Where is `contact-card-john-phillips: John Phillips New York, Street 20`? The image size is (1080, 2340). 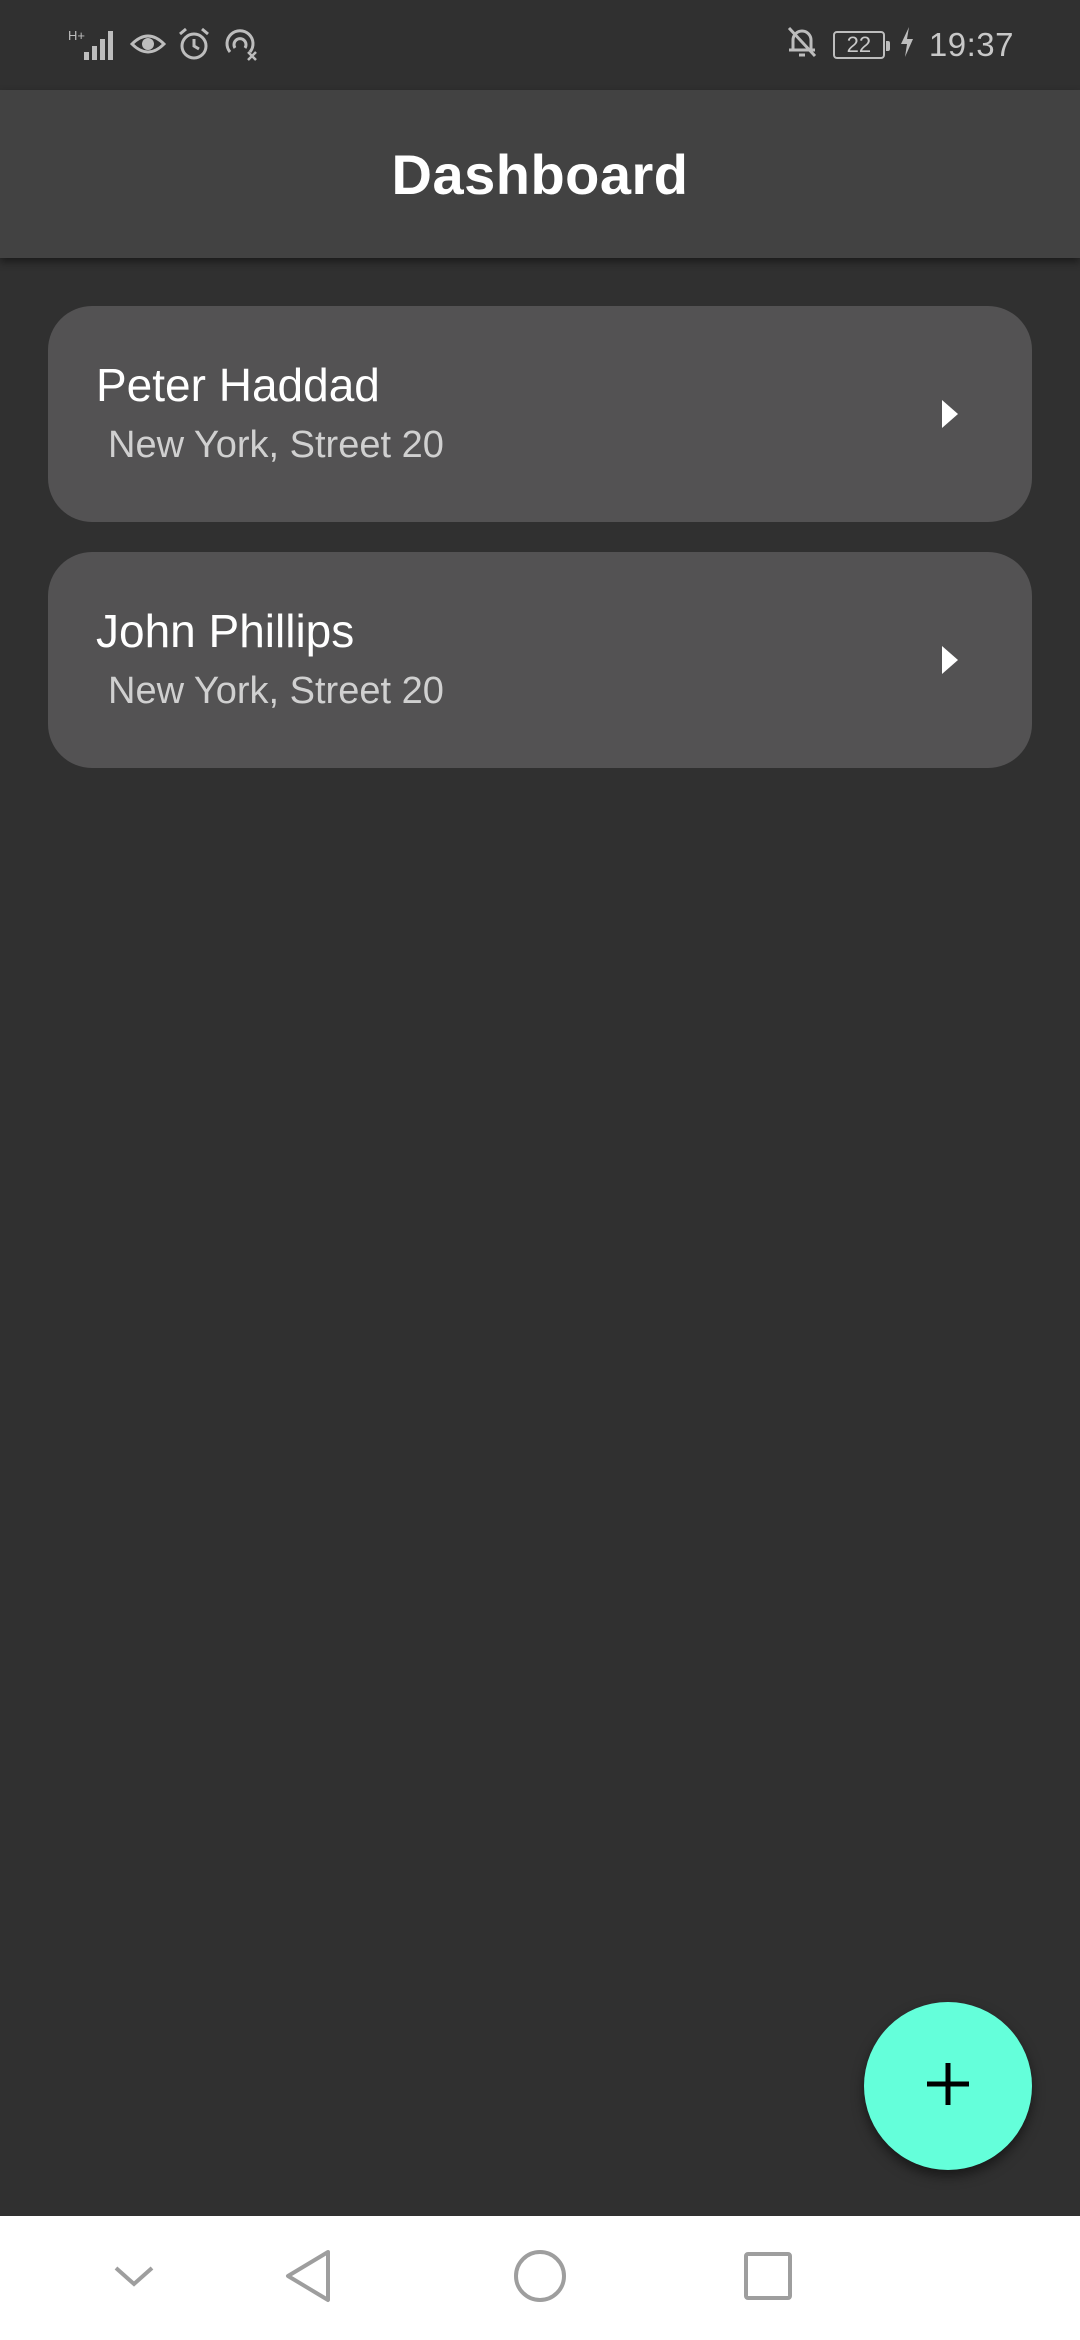 contact-card-john-phillips: John Phillips New York, Street 20 is located at coordinates (540, 660).